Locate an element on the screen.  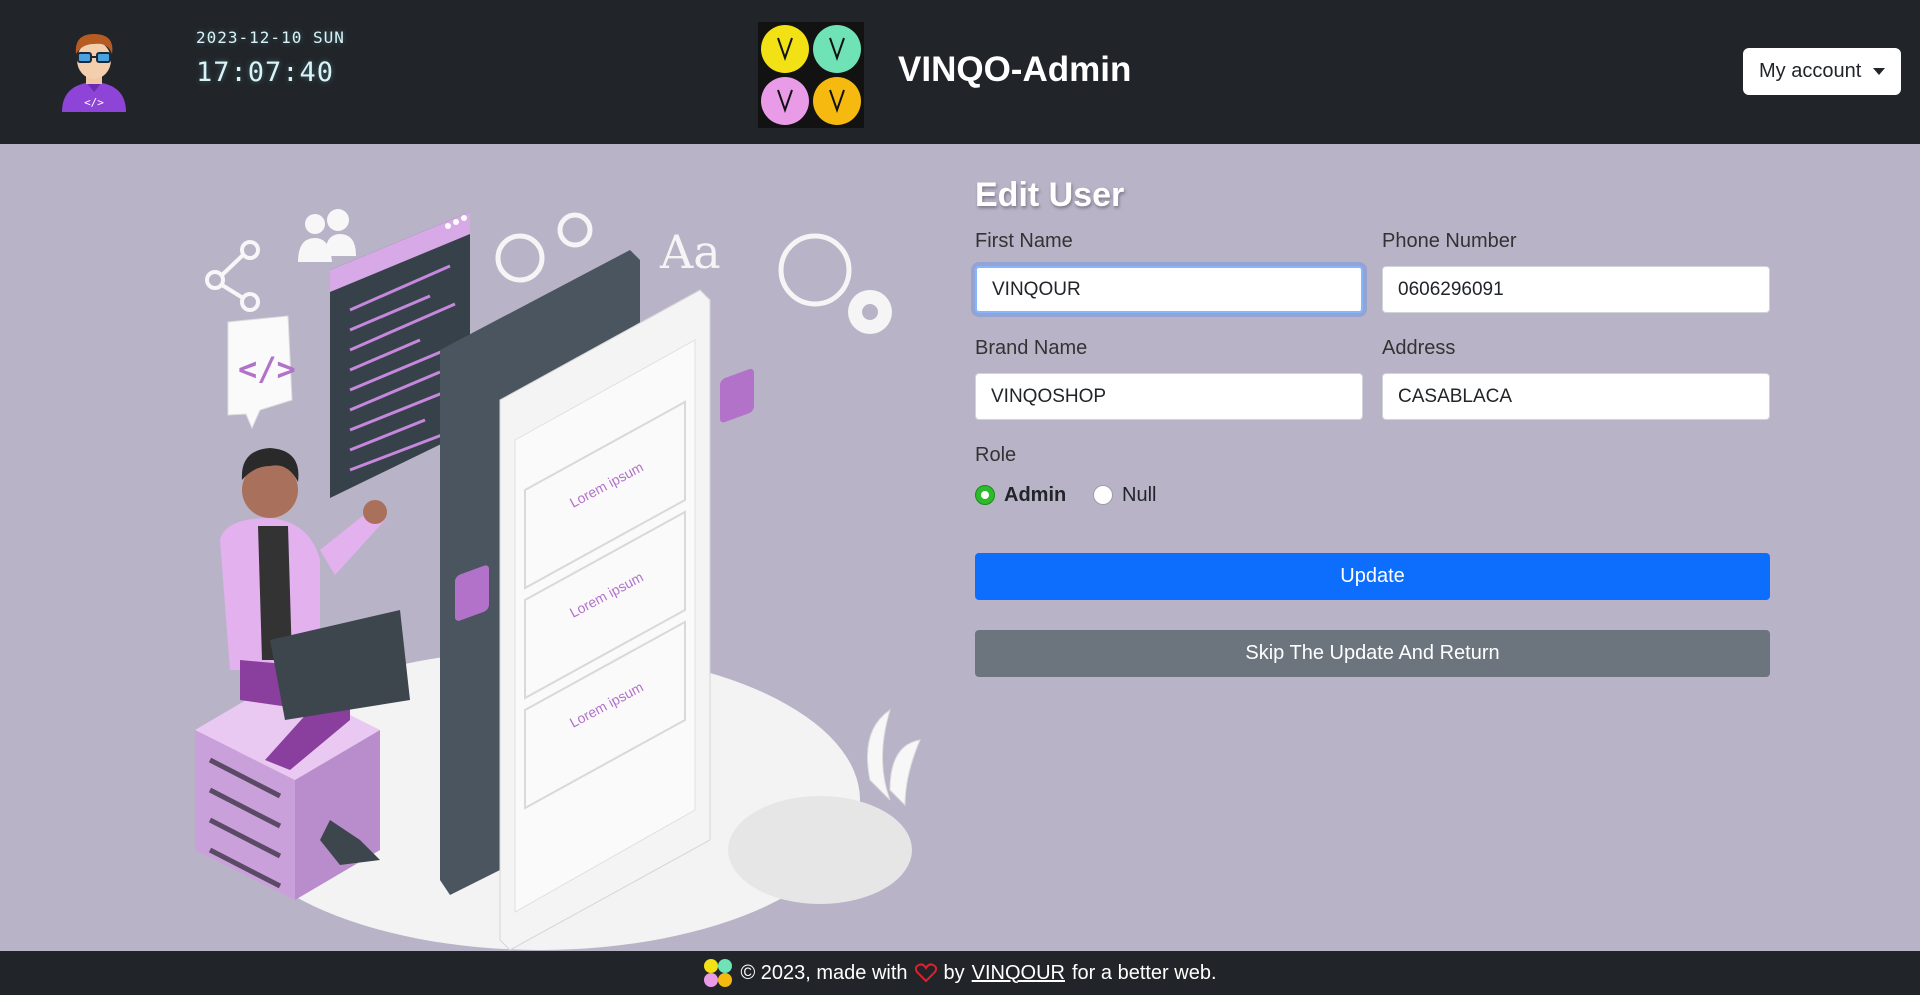
update-button: Update is located at coordinates (1372, 576).